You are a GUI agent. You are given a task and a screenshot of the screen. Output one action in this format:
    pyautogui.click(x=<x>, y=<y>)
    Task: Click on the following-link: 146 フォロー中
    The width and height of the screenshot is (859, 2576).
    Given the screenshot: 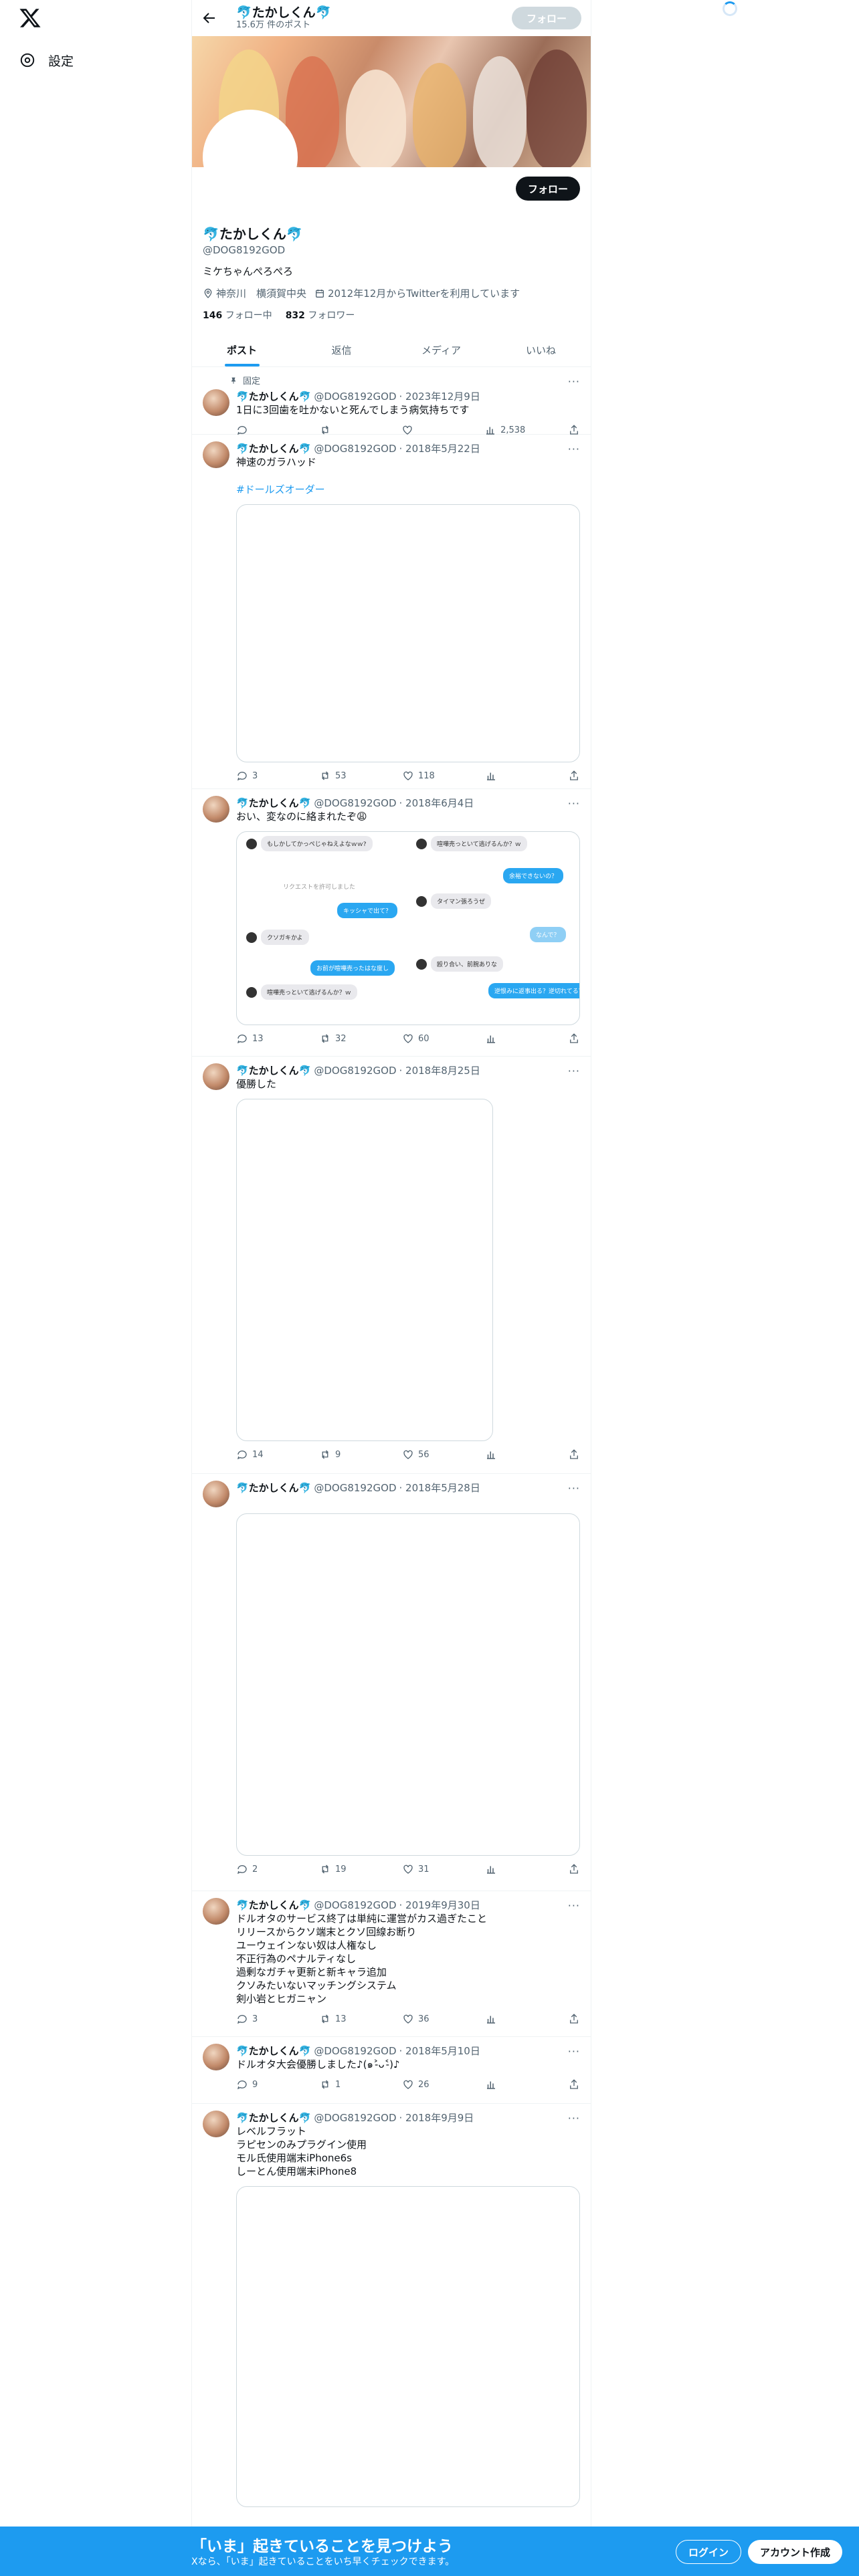 What is the action you would take?
    pyautogui.click(x=237, y=315)
    